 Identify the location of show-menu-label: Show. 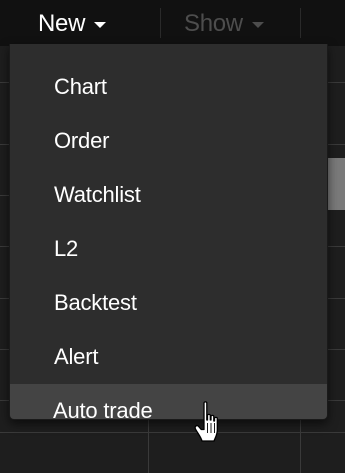
(213, 23).